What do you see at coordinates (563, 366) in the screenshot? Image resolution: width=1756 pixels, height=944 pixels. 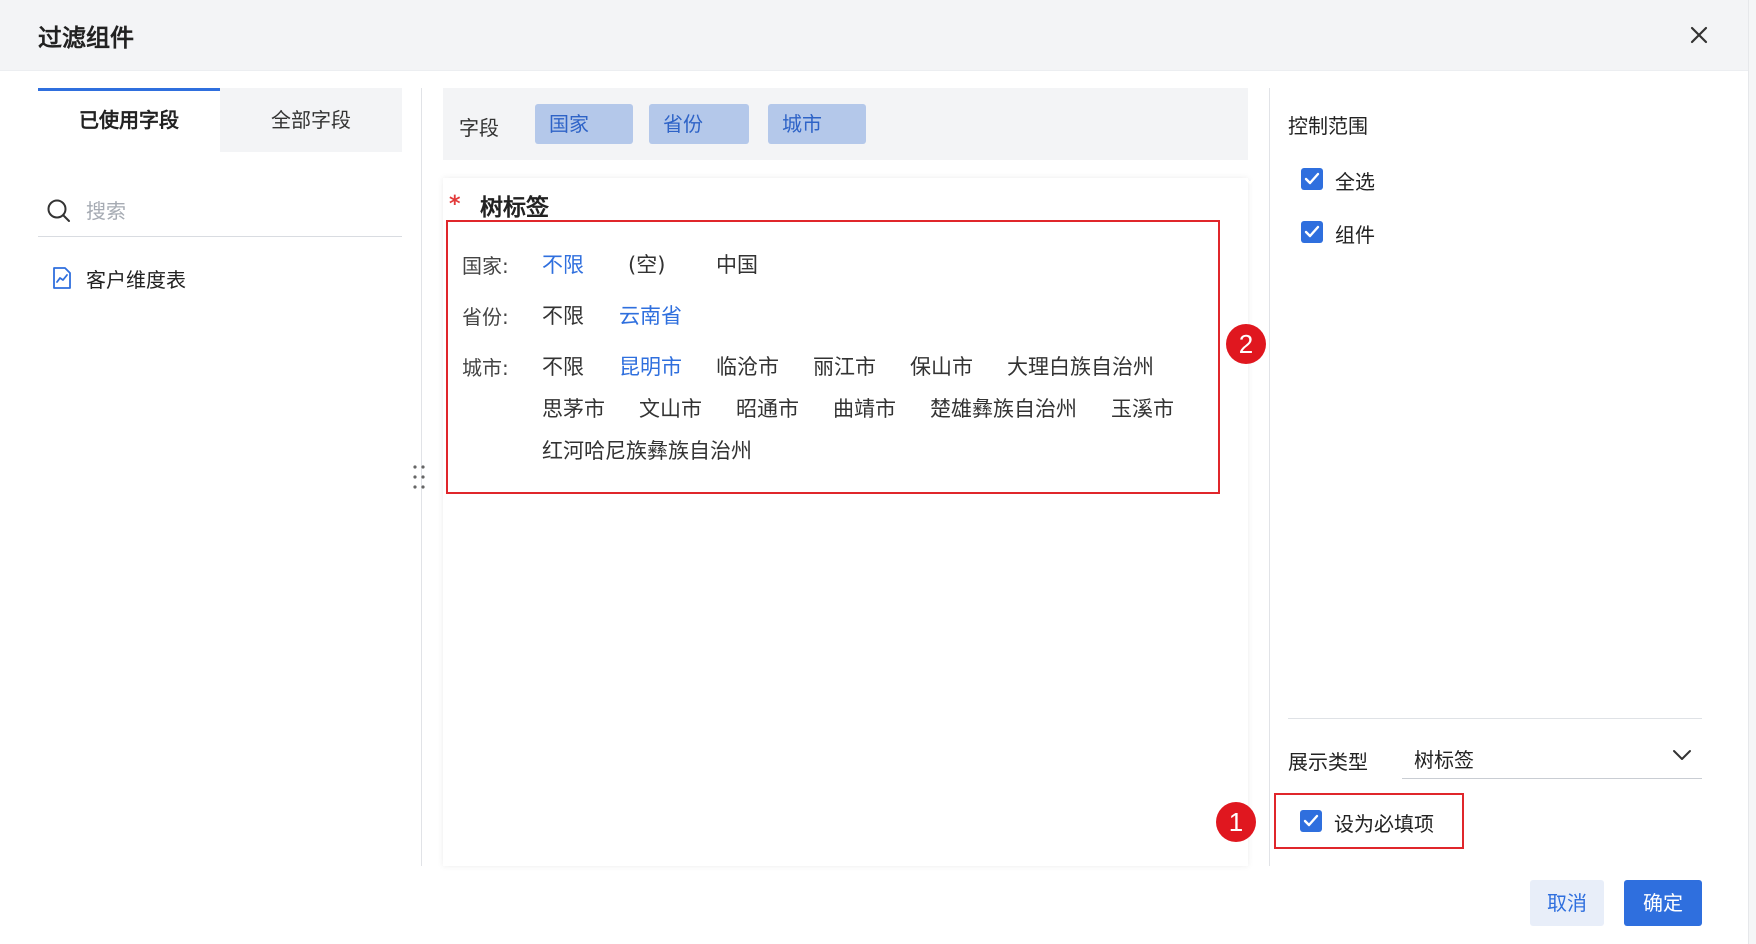 I see `option-city-unlimited: 不限` at bounding box center [563, 366].